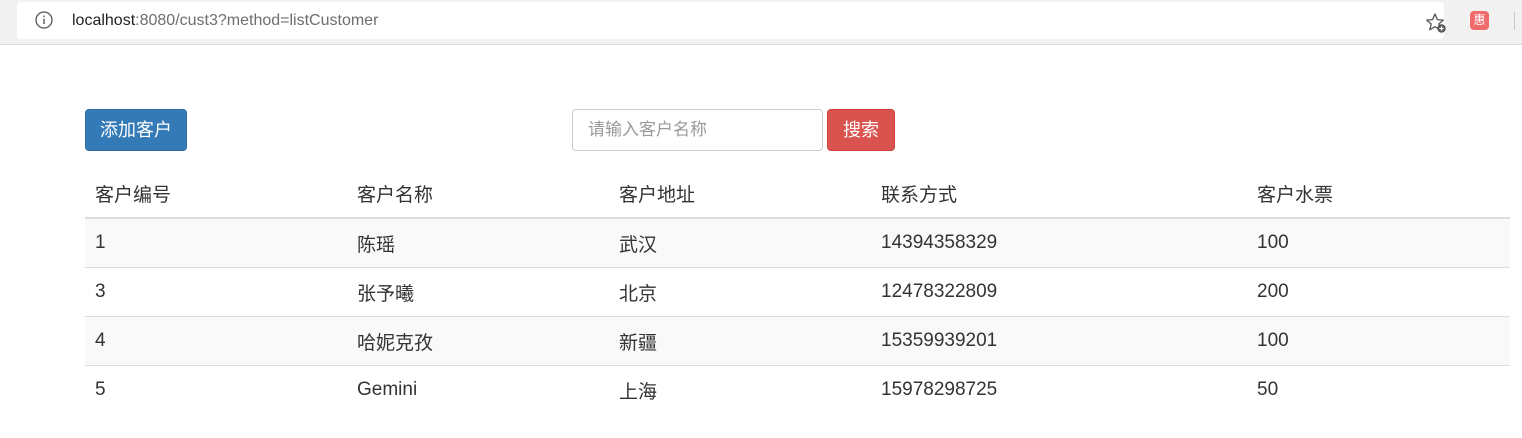  What do you see at coordinates (740, 389) in the screenshot?
I see `cell-customer-address: 上海` at bounding box center [740, 389].